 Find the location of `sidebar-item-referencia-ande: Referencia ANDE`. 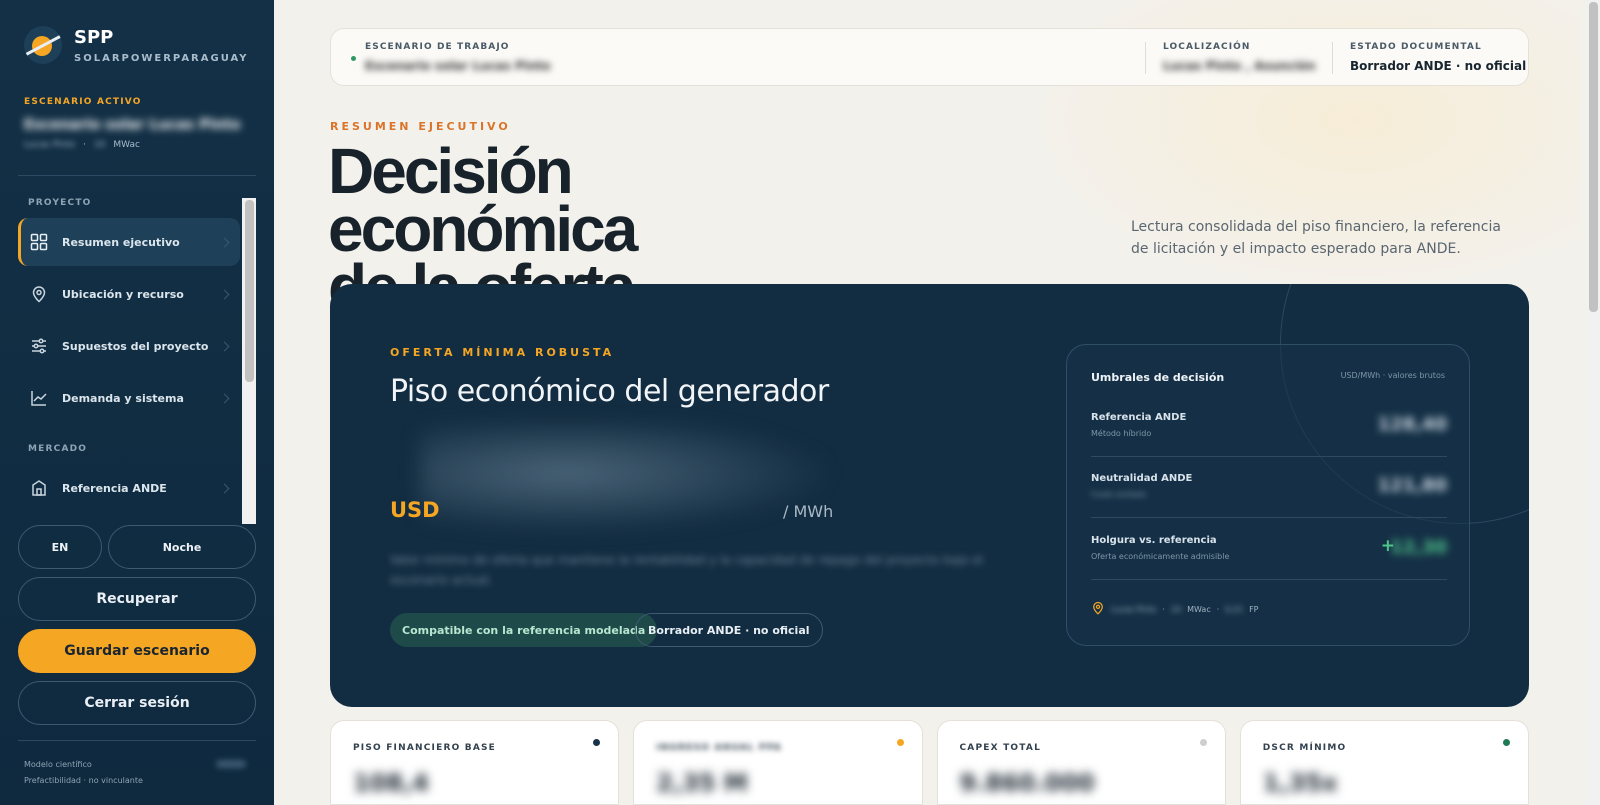

sidebar-item-referencia-ande: Referencia ANDE is located at coordinates (129, 488).